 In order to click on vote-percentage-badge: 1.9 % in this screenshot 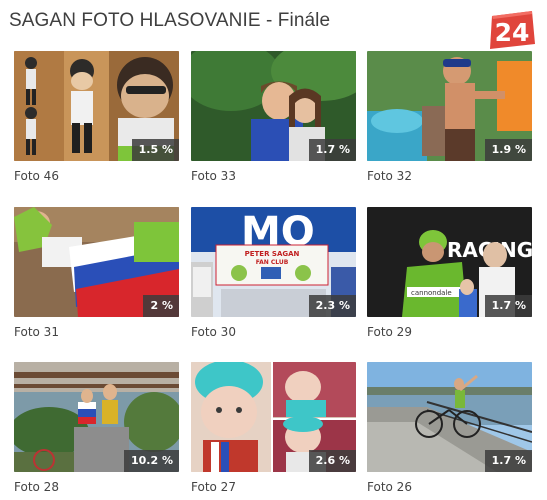, I will do `click(508, 150)`.